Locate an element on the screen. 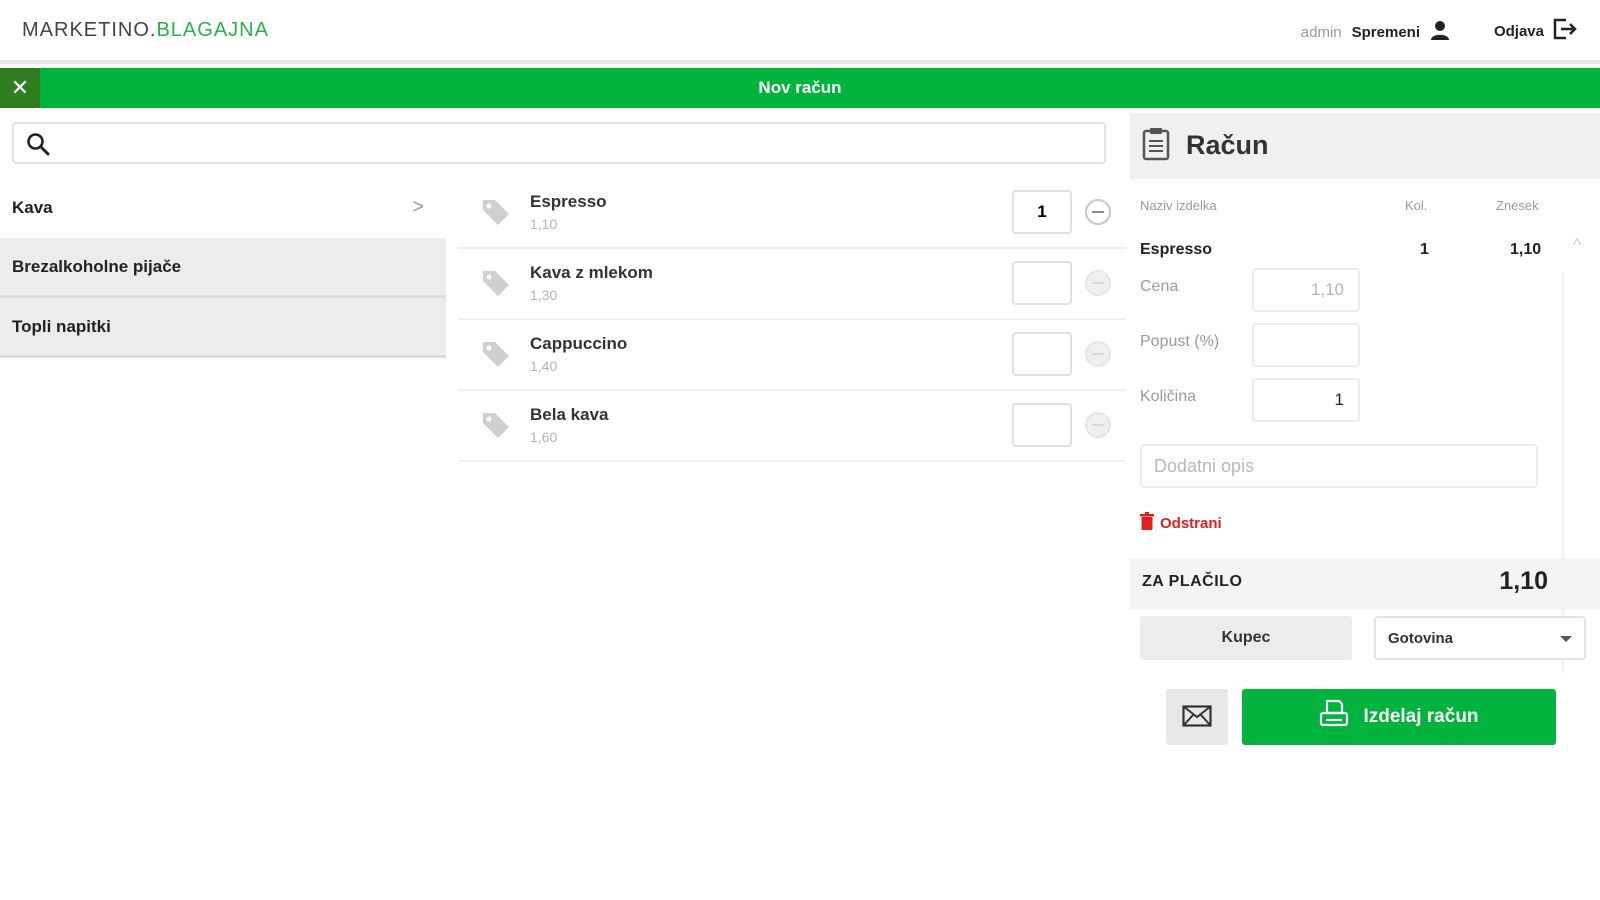 The width and height of the screenshot is (1600, 900). description-input is located at coordinates (1339, 466).